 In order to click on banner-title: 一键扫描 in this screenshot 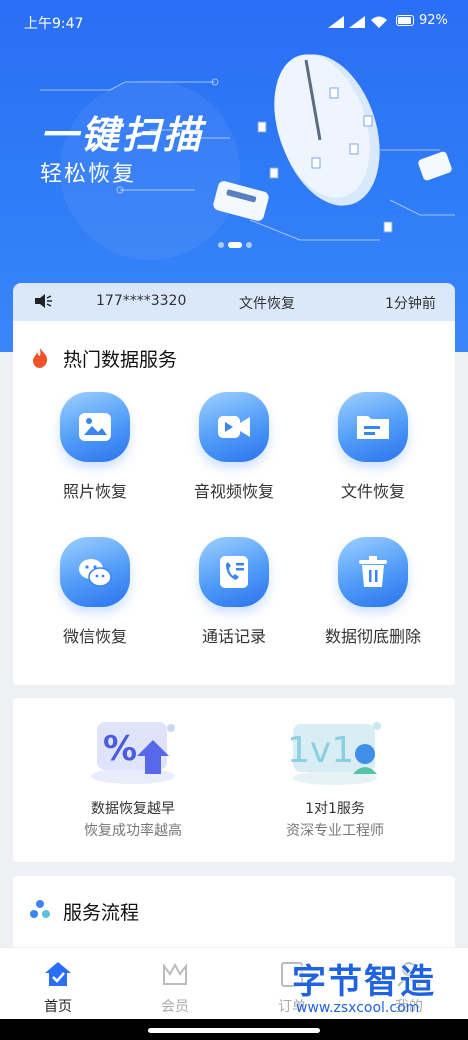, I will do `click(122, 135)`.